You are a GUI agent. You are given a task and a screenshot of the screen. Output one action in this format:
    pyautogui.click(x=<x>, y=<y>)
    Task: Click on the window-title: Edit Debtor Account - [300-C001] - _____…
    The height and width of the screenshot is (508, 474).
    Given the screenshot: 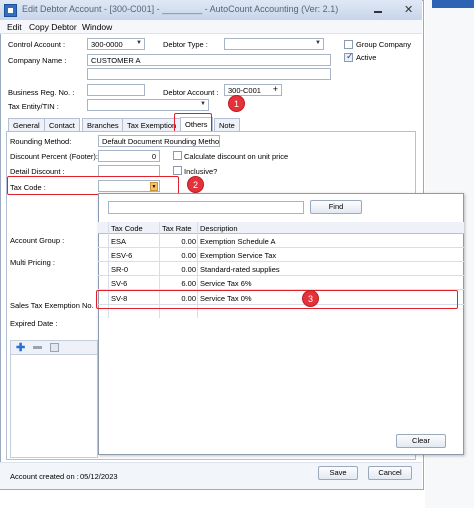 What is the action you would take?
    pyautogui.click(x=180, y=9)
    